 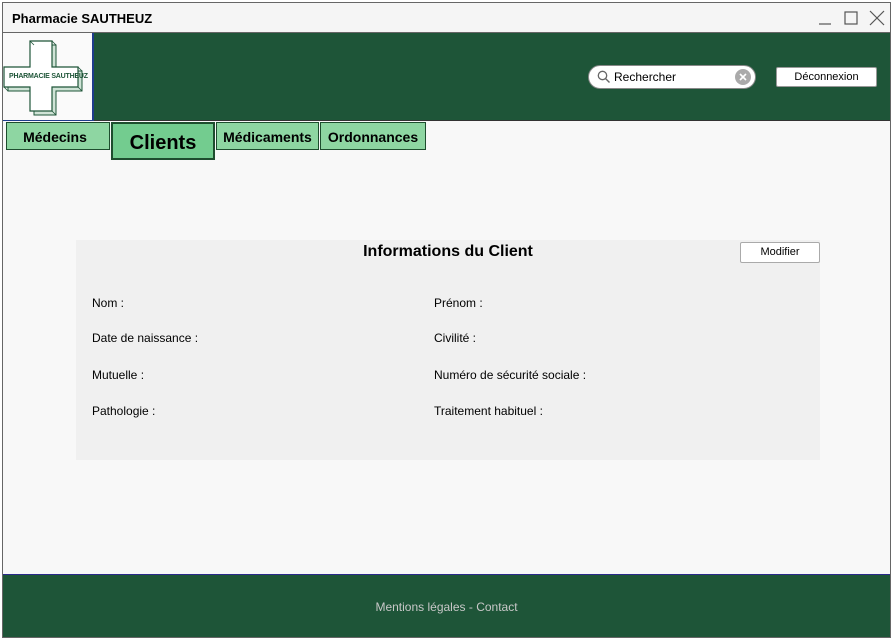 I want to click on pharmacy-logo: PHARMACIE SAUTHEUZ, so click(x=48, y=77).